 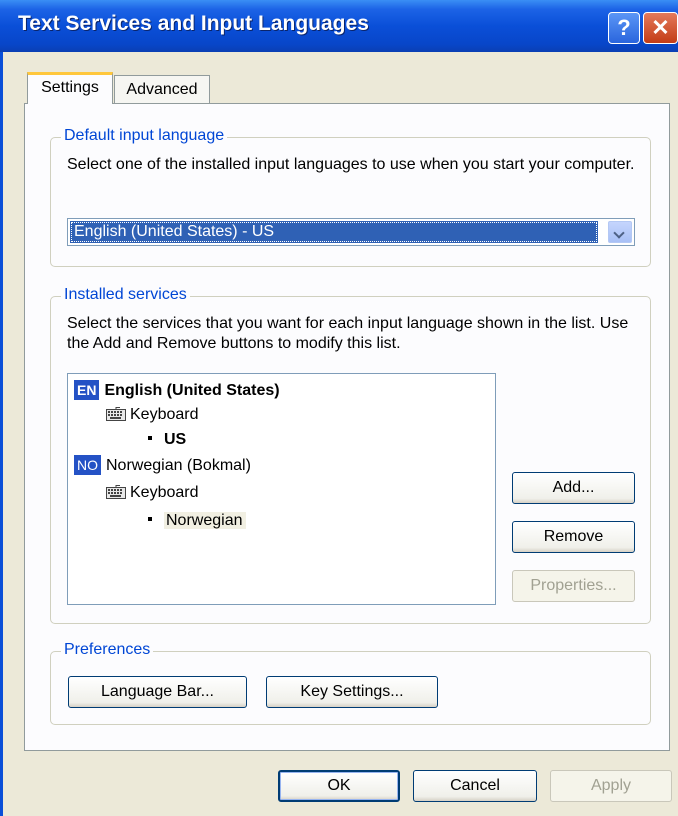 What do you see at coordinates (192, 390) in the screenshot?
I see `language-name-english: English (United States)` at bounding box center [192, 390].